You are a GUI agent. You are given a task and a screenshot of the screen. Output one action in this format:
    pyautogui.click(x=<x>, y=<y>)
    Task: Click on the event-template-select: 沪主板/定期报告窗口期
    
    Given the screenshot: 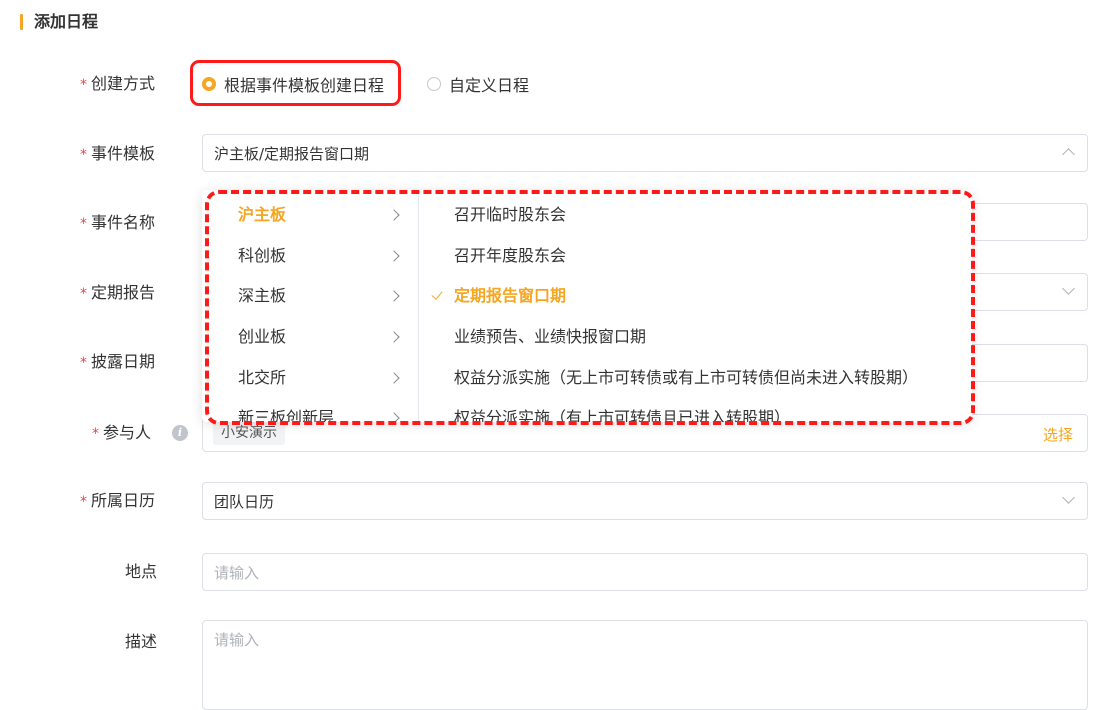 What is the action you would take?
    pyautogui.click(x=645, y=153)
    